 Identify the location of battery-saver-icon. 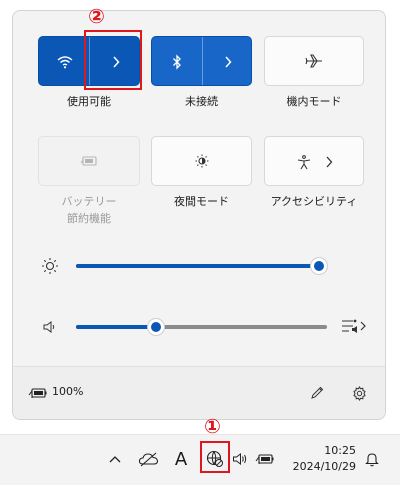
(89, 161).